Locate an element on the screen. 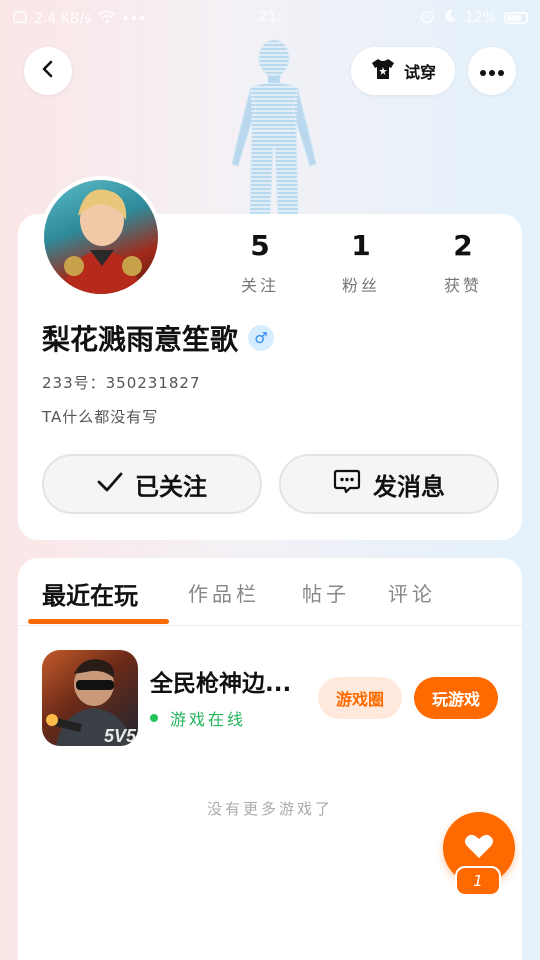  tab-works: 作品栏 is located at coordinates (224, 592).